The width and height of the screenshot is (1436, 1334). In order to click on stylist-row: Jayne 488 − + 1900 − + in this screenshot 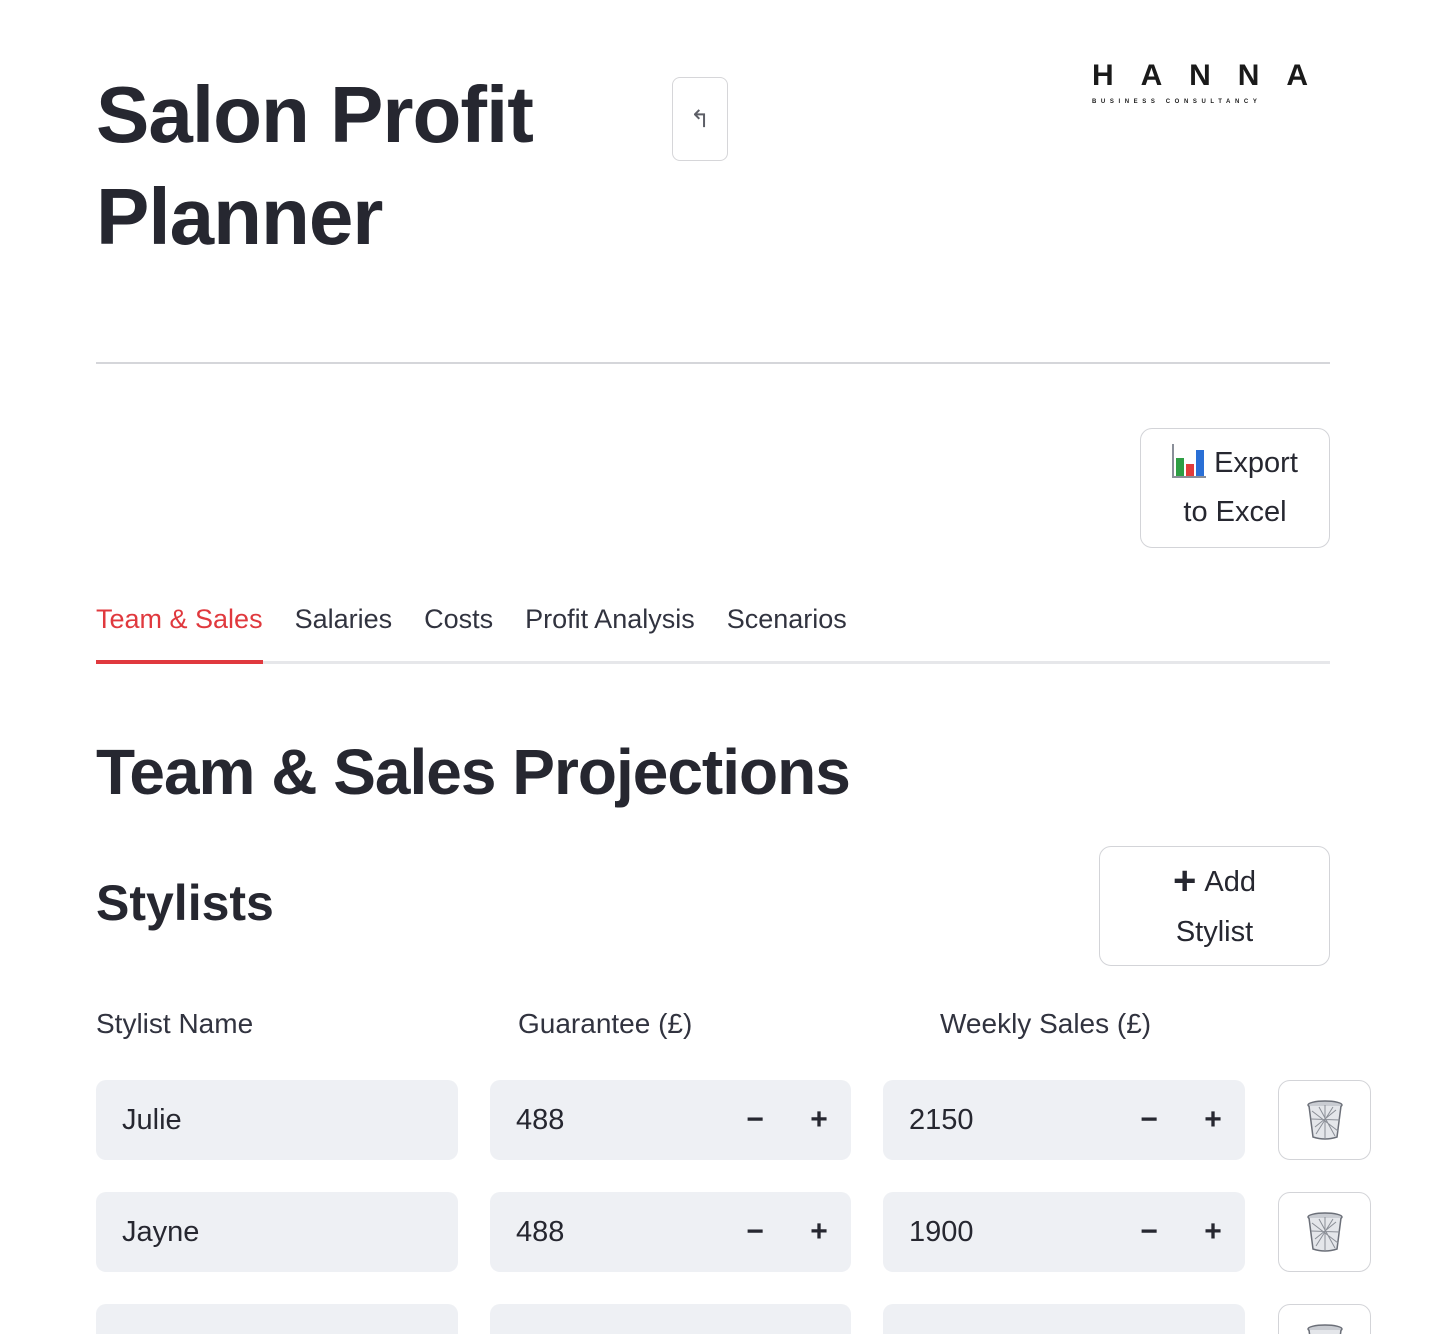, I will do `click(766, 1232)`.